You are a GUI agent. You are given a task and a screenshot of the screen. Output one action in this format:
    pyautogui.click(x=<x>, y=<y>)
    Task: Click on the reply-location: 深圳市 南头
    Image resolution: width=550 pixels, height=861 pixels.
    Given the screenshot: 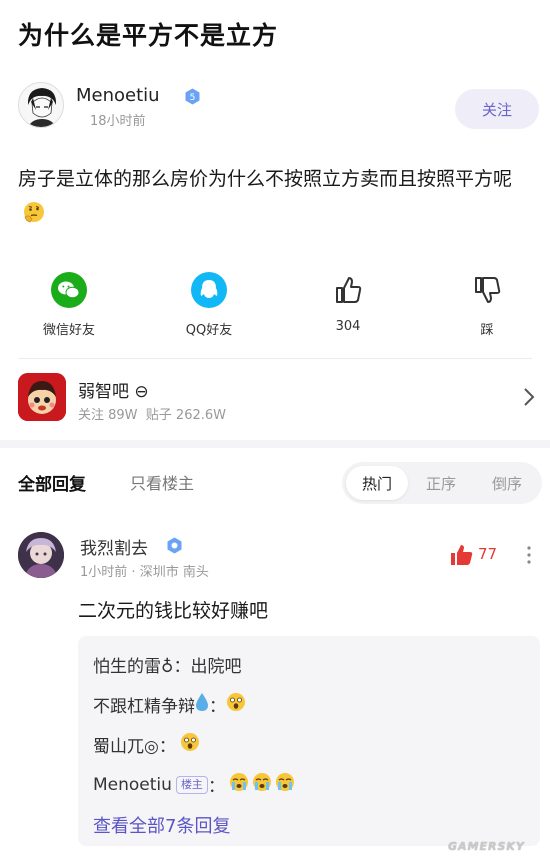 What is the action you would take?
    pyautogui.click(x=174, y=572)
    